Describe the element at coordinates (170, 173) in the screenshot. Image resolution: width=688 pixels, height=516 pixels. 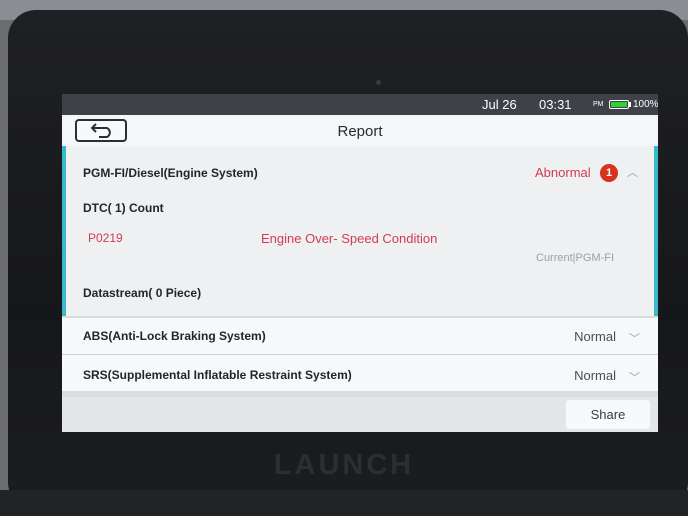
I see `section-title: PGM-FI/Diesel(Engine System)` at that location.